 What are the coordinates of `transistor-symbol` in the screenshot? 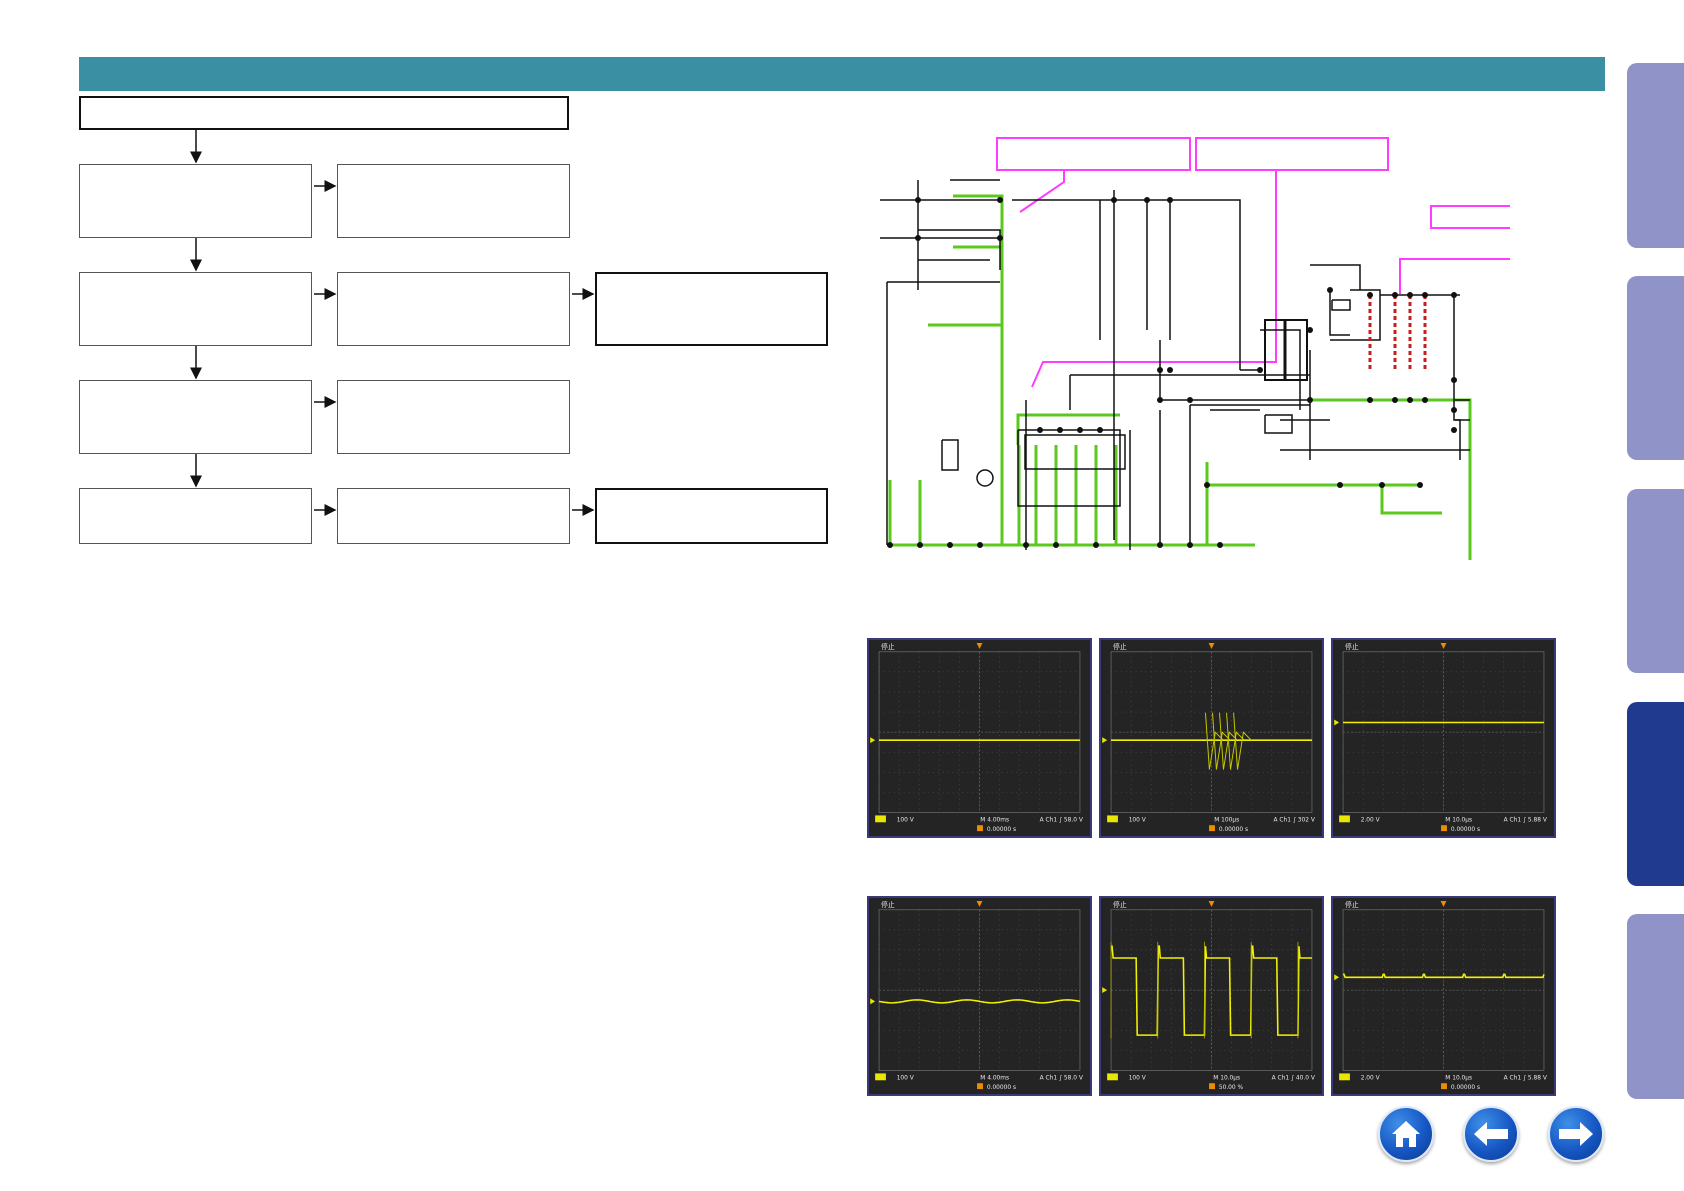 It's located at (985, 478).